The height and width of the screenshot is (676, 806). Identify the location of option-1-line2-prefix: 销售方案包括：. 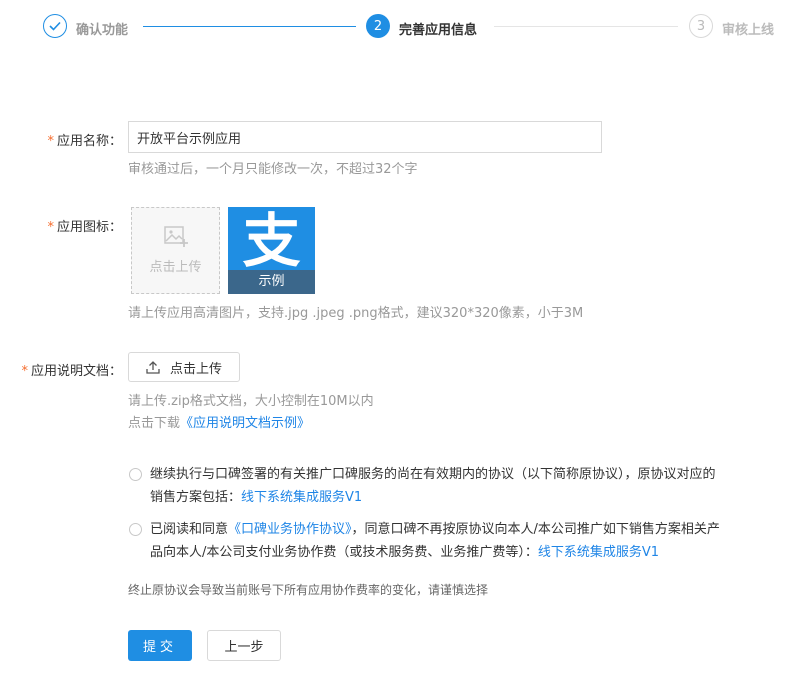
(196, 497).